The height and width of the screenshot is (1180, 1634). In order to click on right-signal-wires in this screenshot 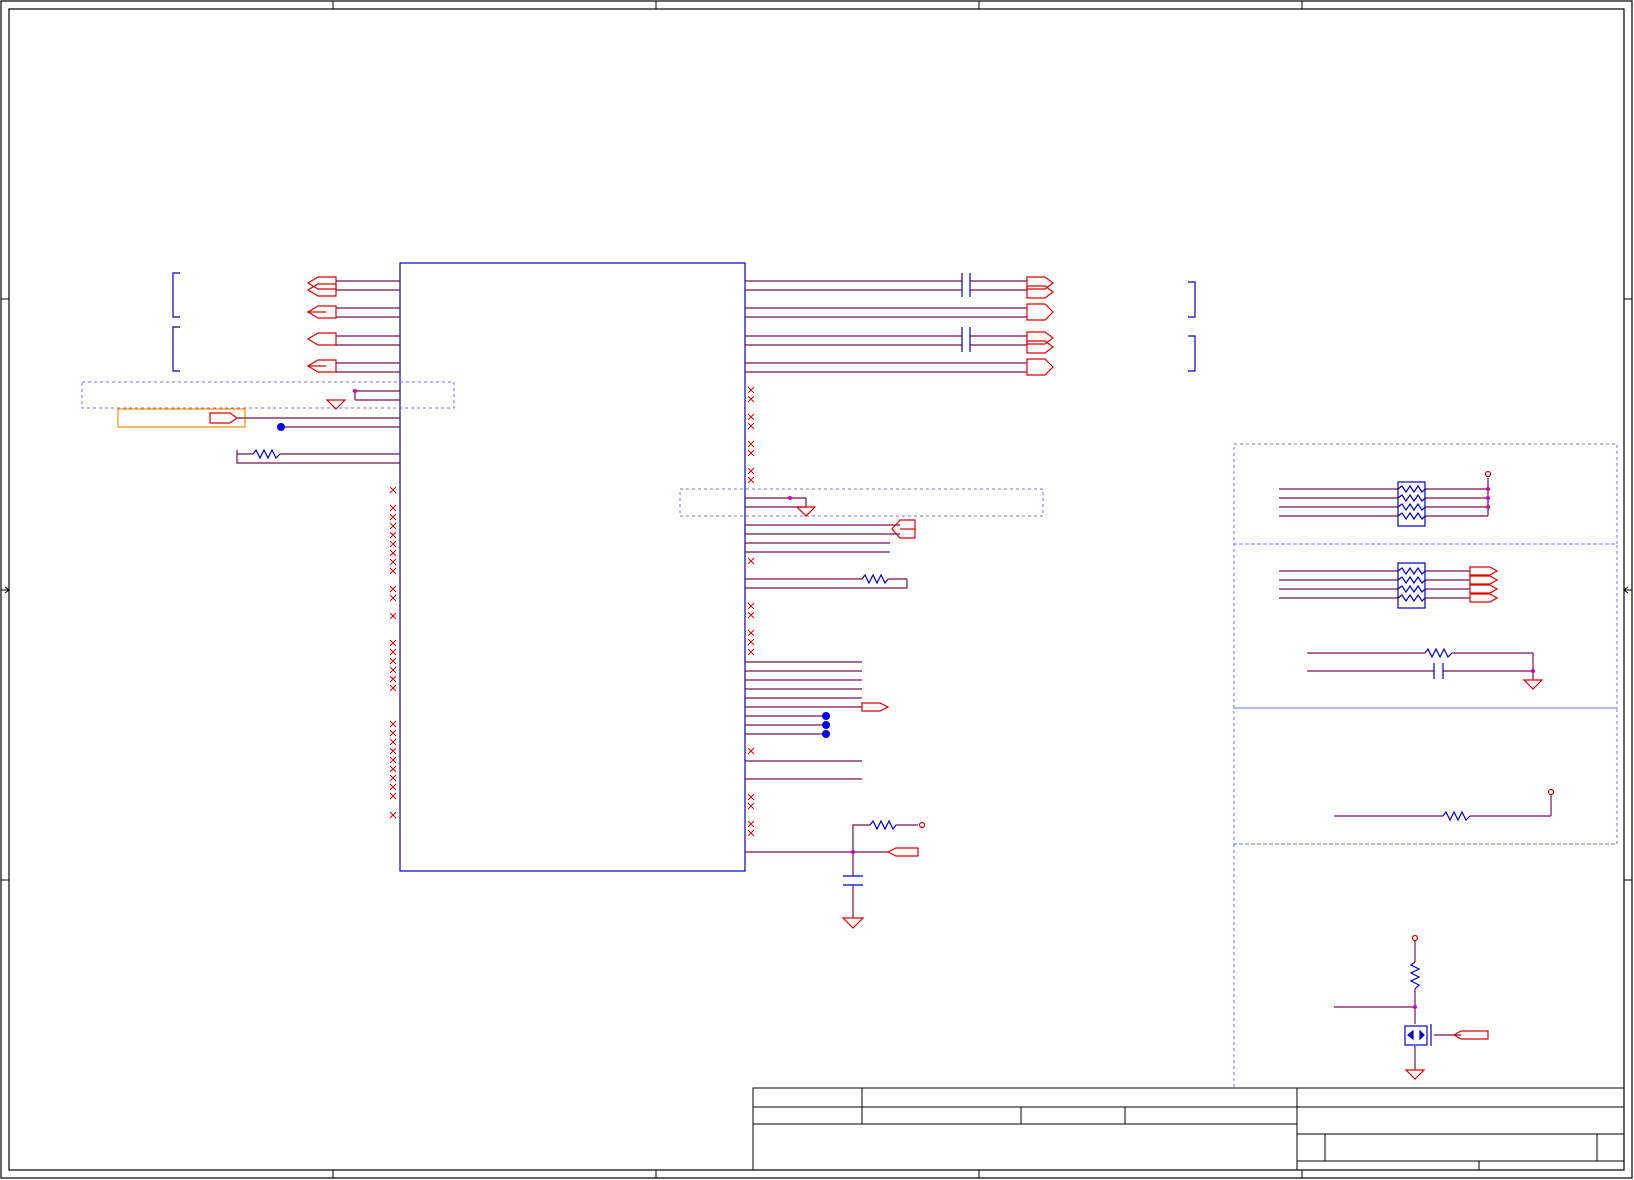, I will do `click(831, 717)`.